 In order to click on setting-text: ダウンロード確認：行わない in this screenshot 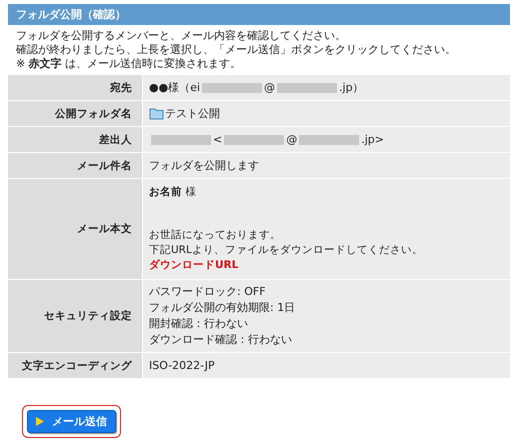, I will do `click(221, 340)`.